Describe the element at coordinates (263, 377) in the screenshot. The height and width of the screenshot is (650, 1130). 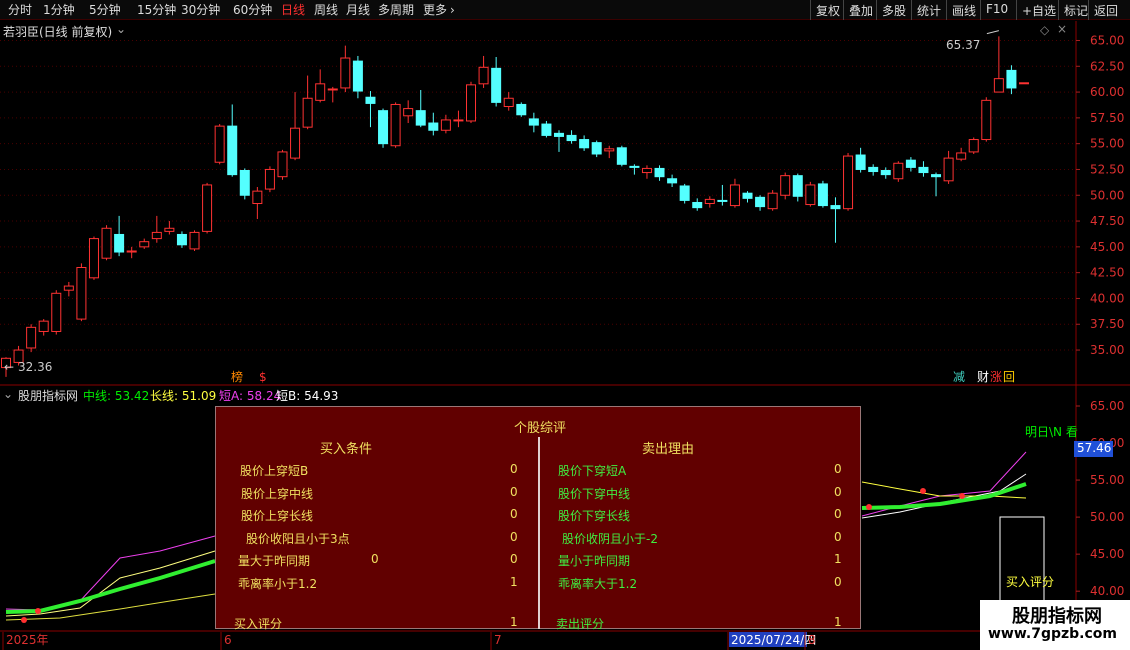
I see `event-badge: $` at that location.